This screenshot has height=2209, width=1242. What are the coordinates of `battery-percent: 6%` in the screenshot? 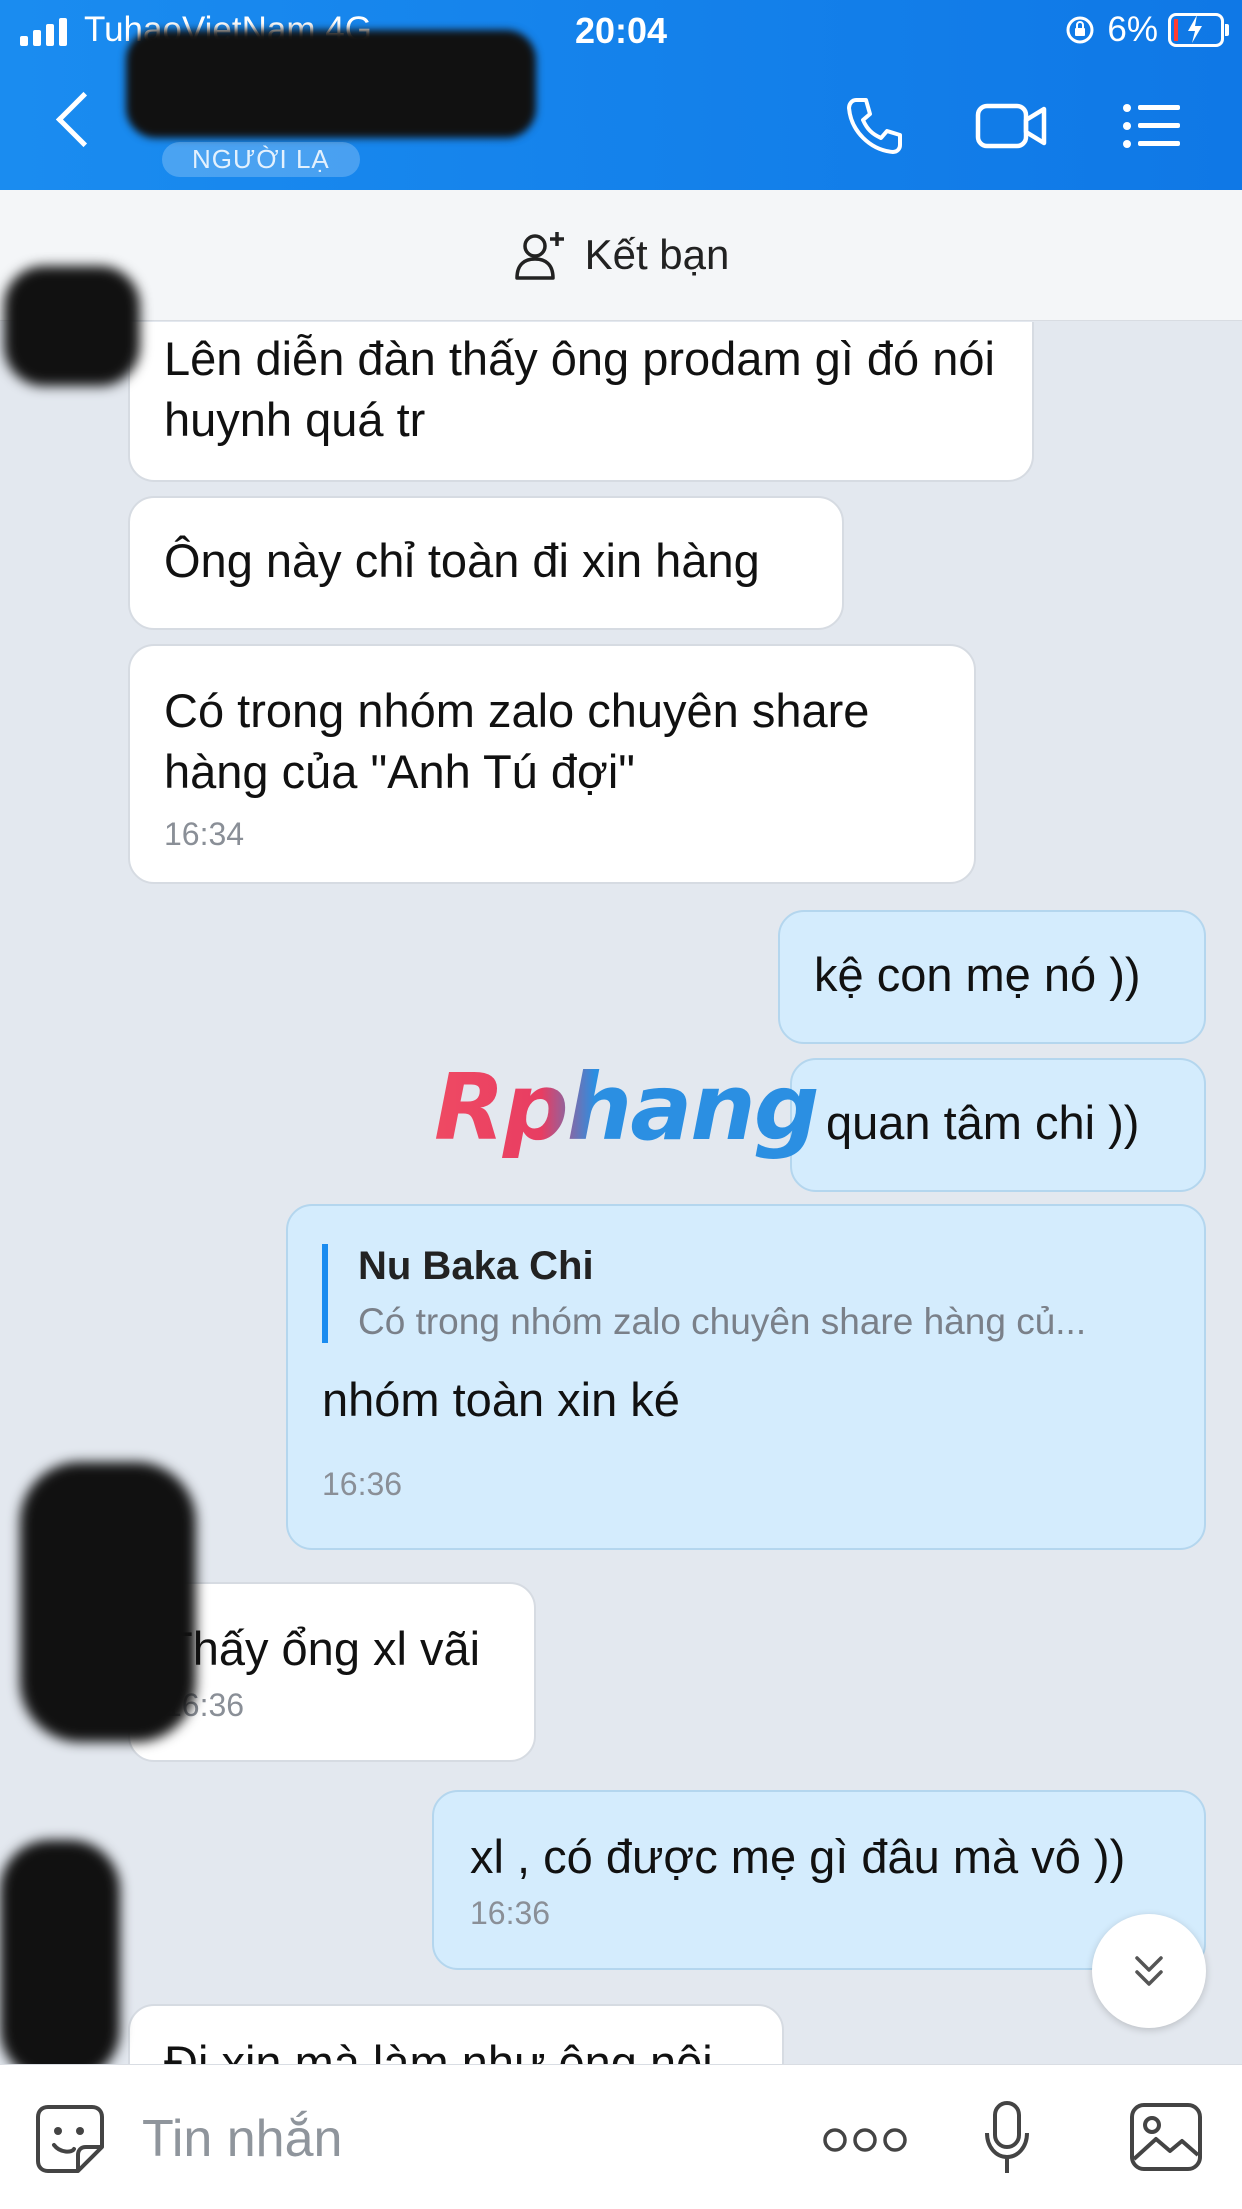 It's located at (1132, 29).